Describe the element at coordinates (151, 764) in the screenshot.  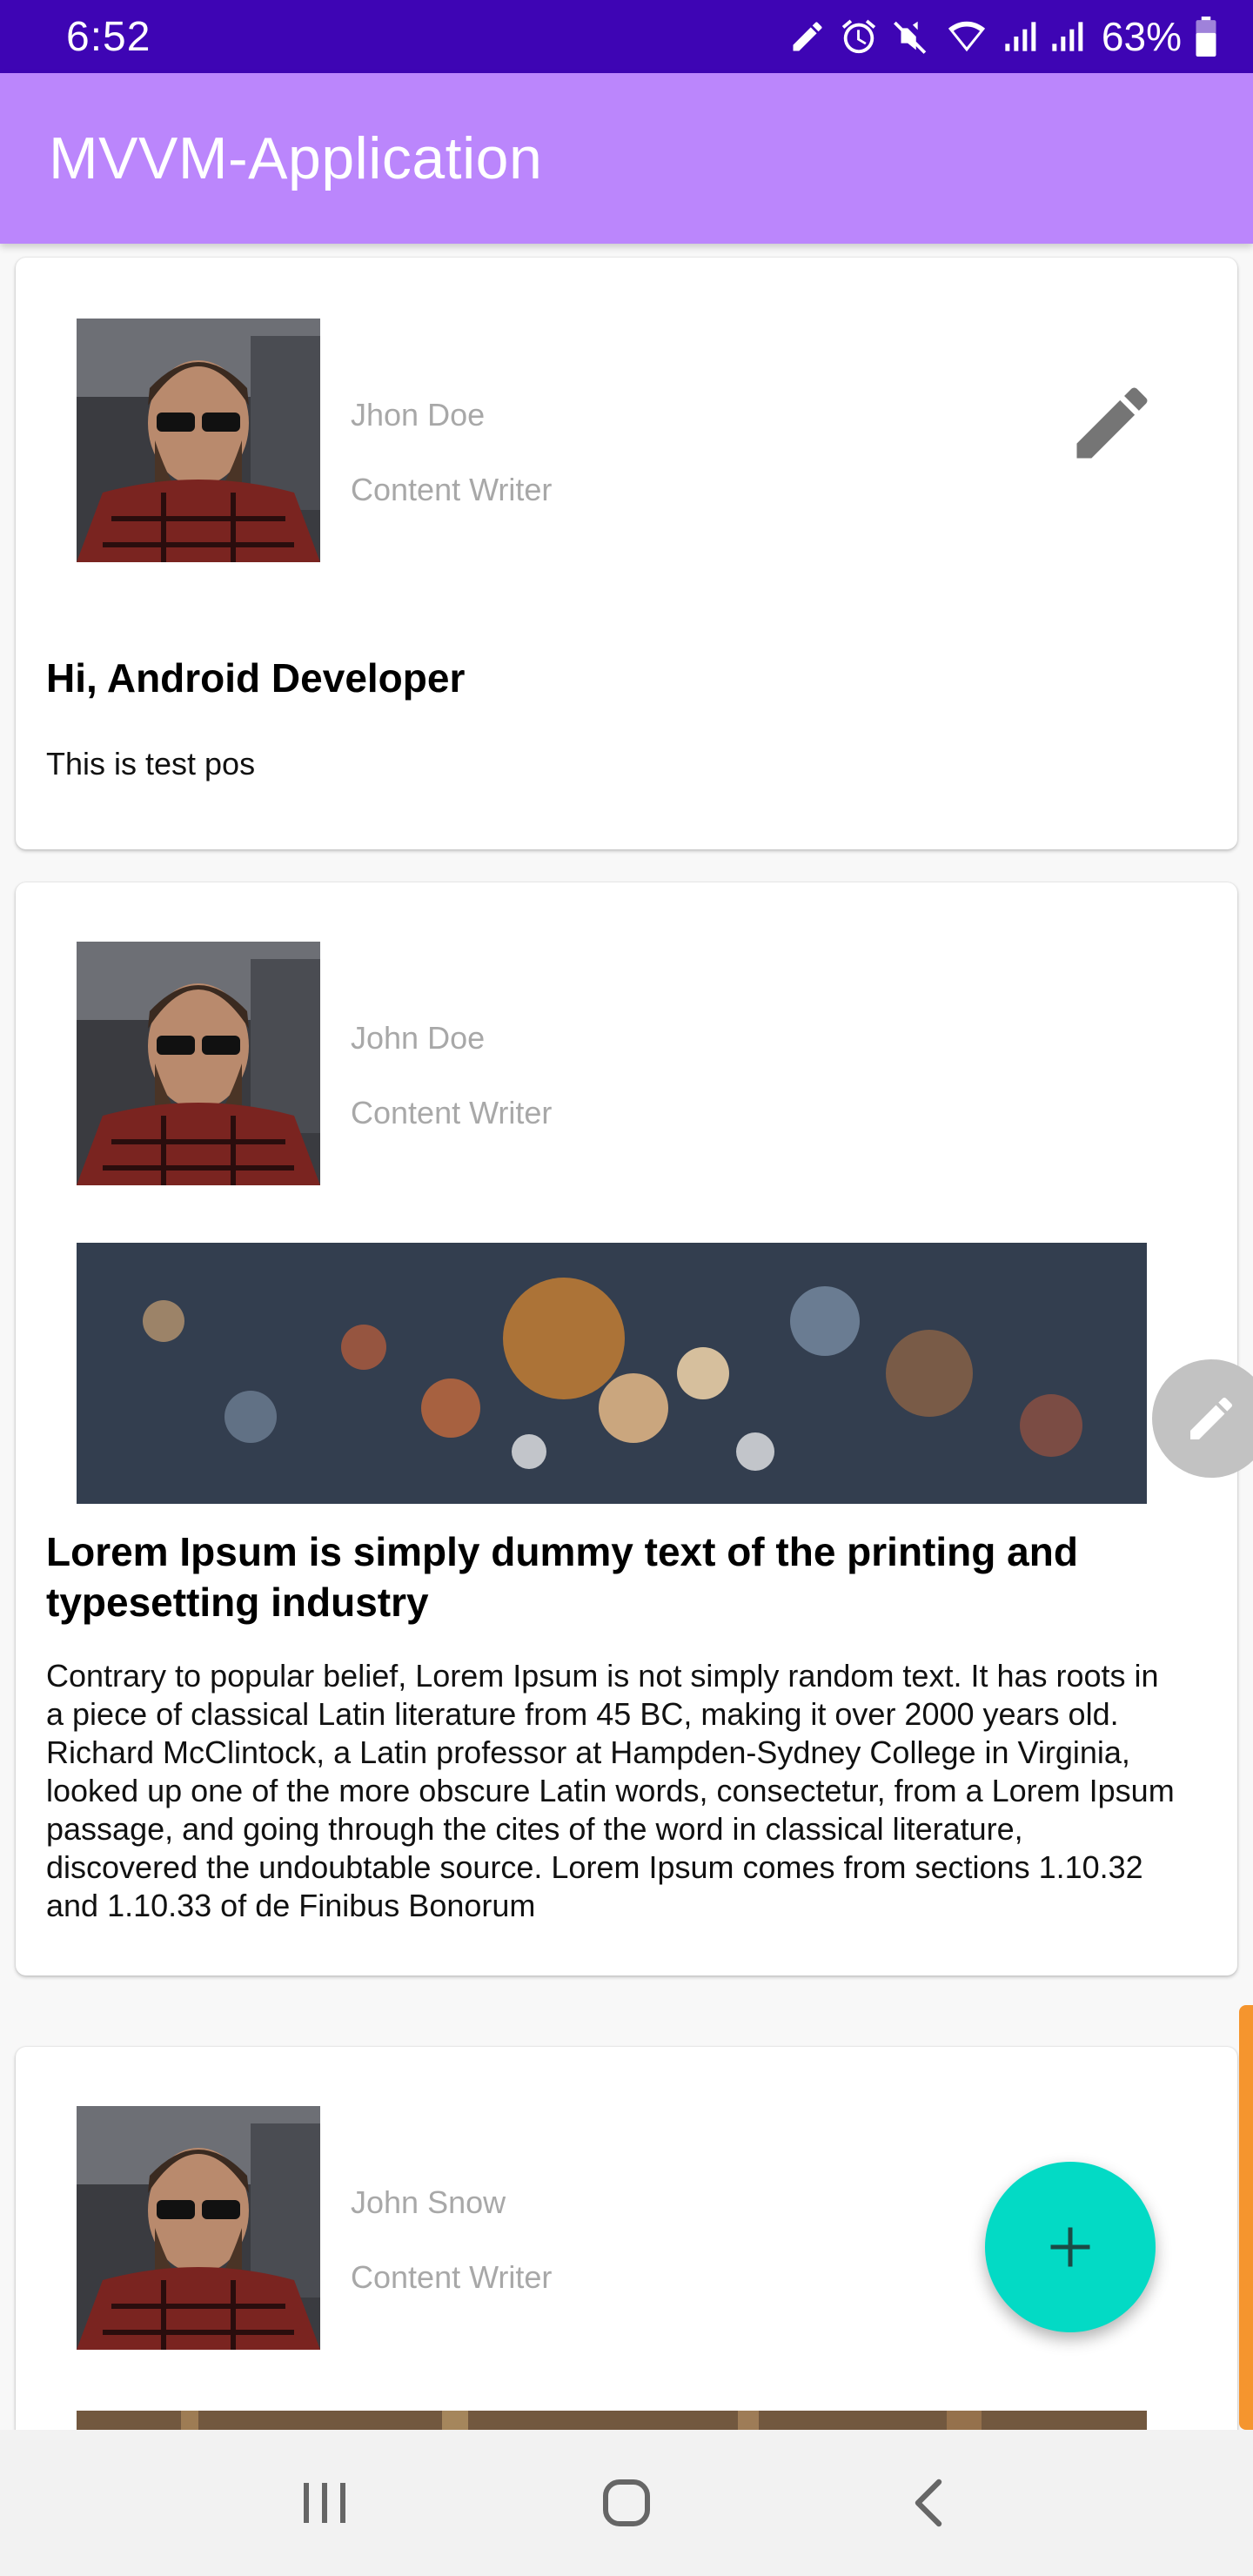
I see `post-body: This is test pos` at that location.